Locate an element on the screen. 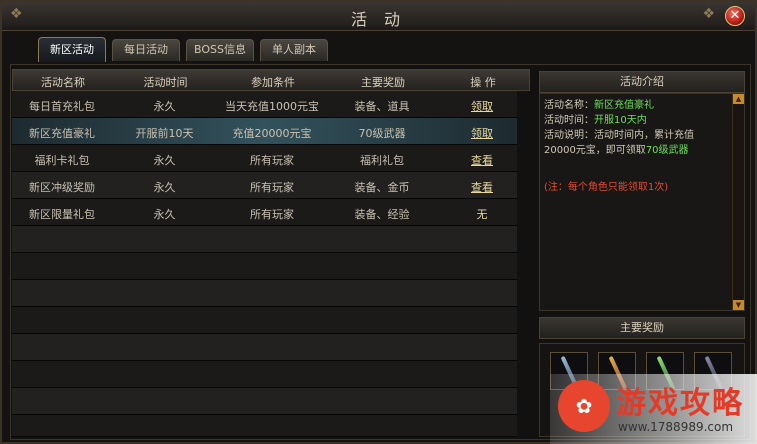  row-condition: 当天充值1000元宝 is located at coordinates (272, 106).